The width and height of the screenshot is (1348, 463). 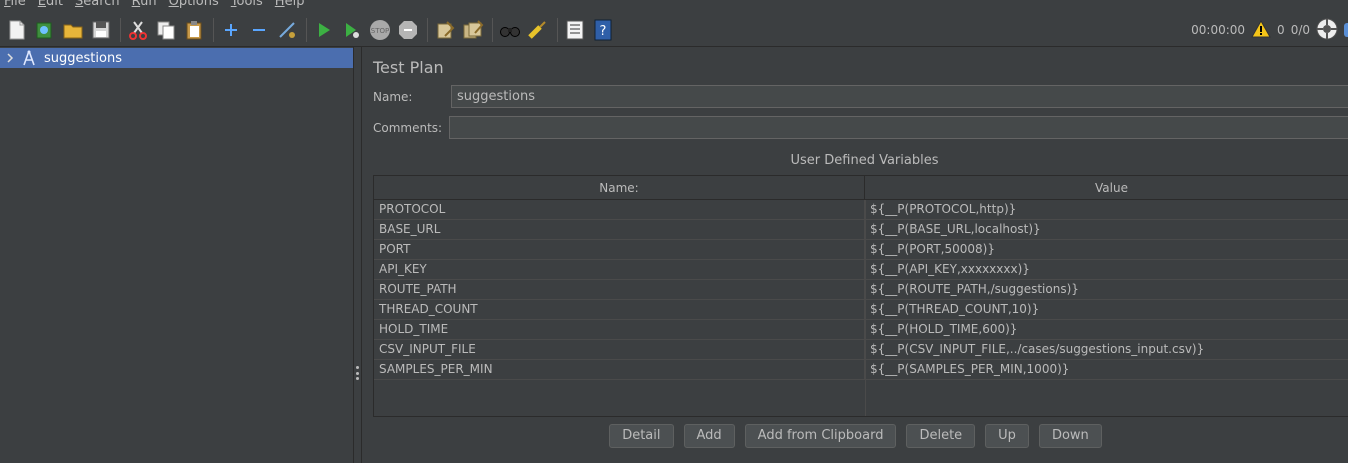 I want to click on comments-field, so click(x=898, y=127).